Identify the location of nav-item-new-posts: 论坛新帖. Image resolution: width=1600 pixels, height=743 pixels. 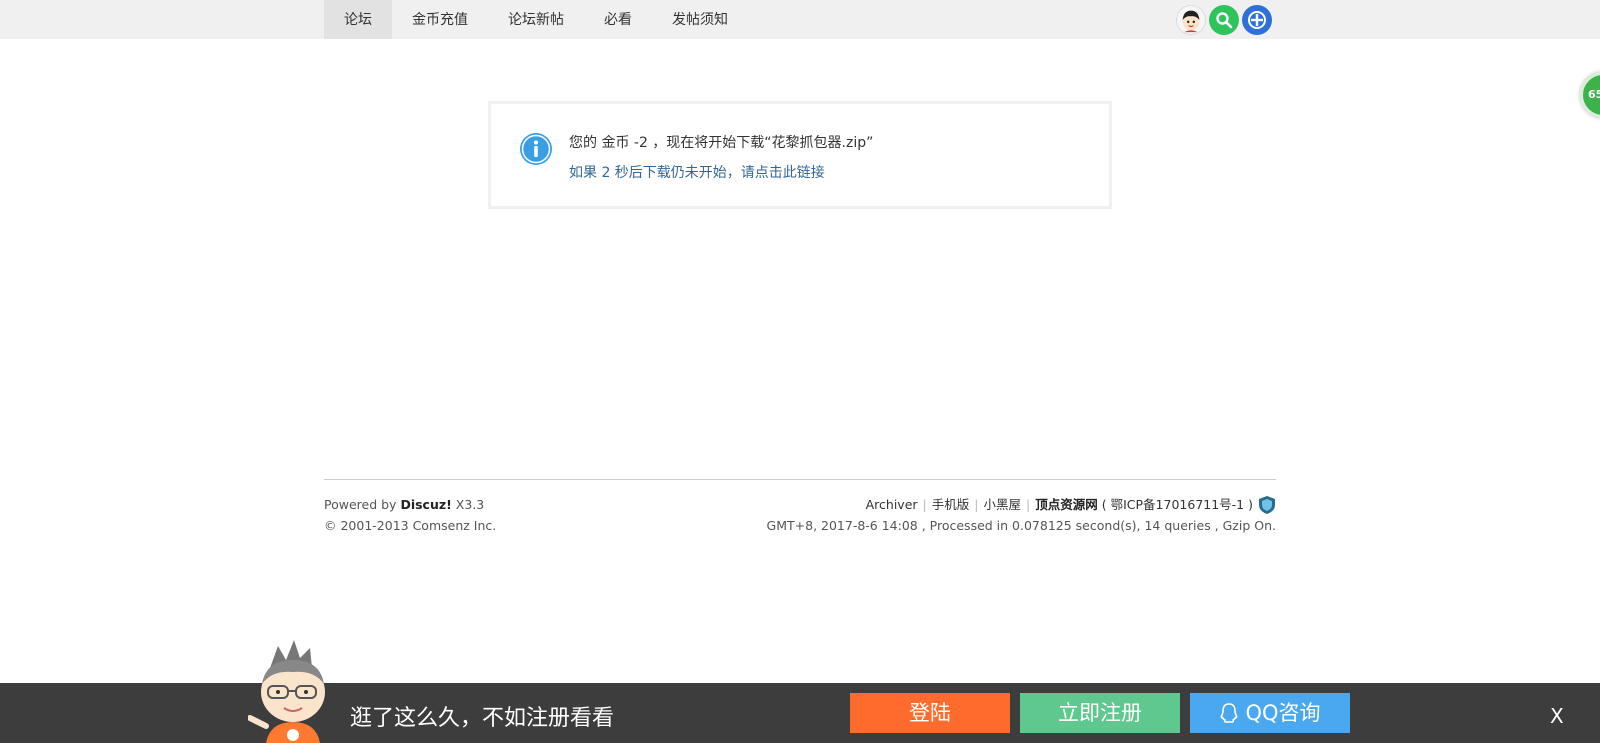
(536, 19).